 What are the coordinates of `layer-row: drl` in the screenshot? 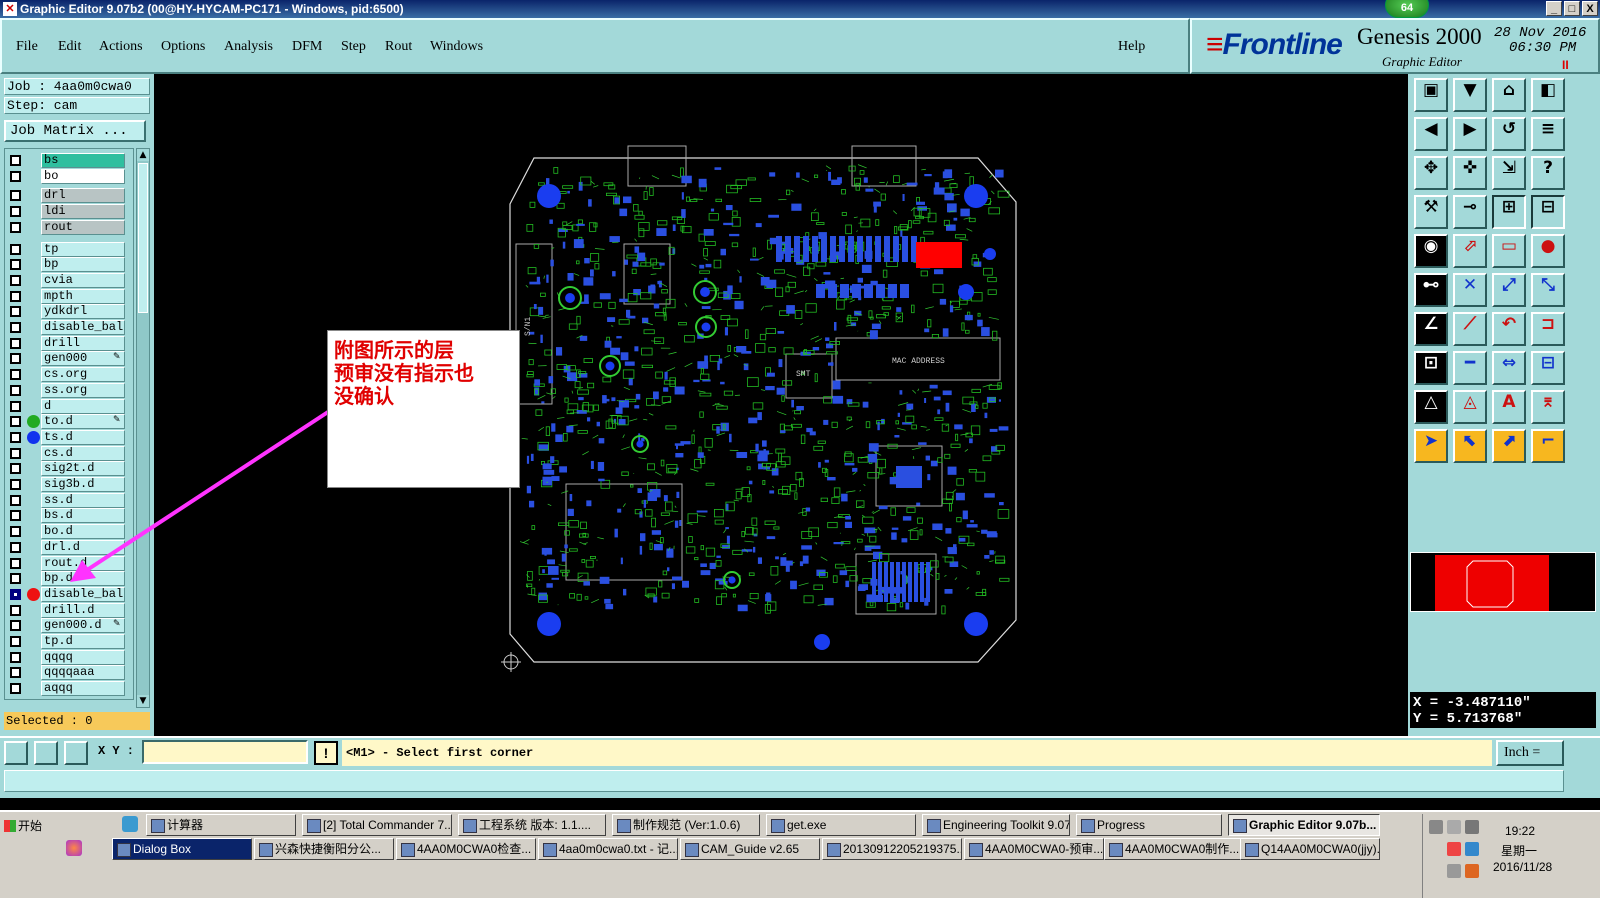 It's located at (70, 196).